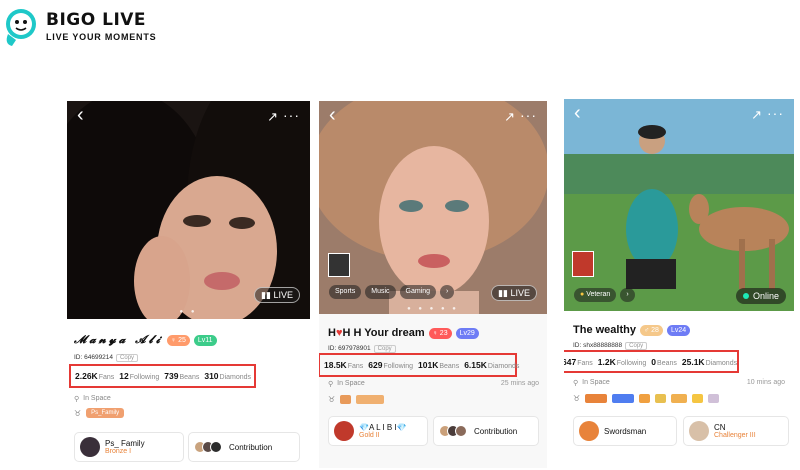 Image resolution: width=800 pixels, height=470 pixels. I want to click on family-name: Swordsman, so click(625, 431).